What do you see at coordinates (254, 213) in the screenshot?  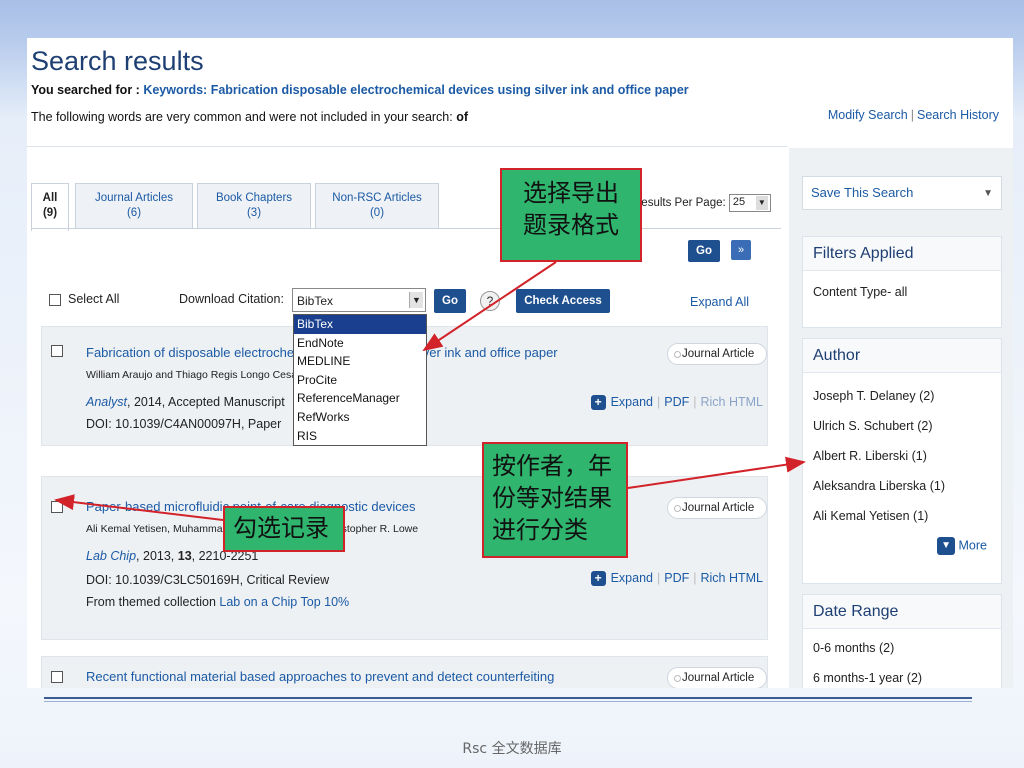 I see `tab-book-chapters-count: (3)` at bounding box center [254, 213].